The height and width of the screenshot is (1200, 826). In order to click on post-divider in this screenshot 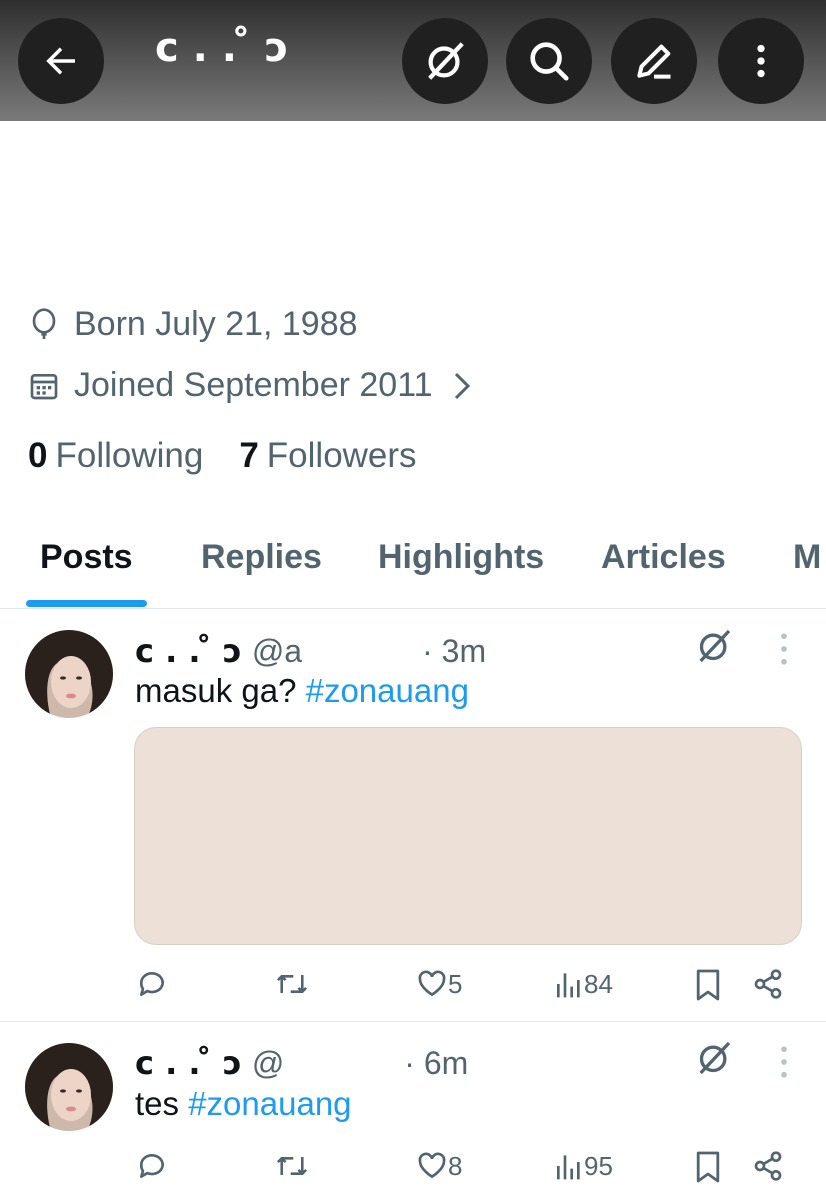, I will do `click(413, 1021)`.